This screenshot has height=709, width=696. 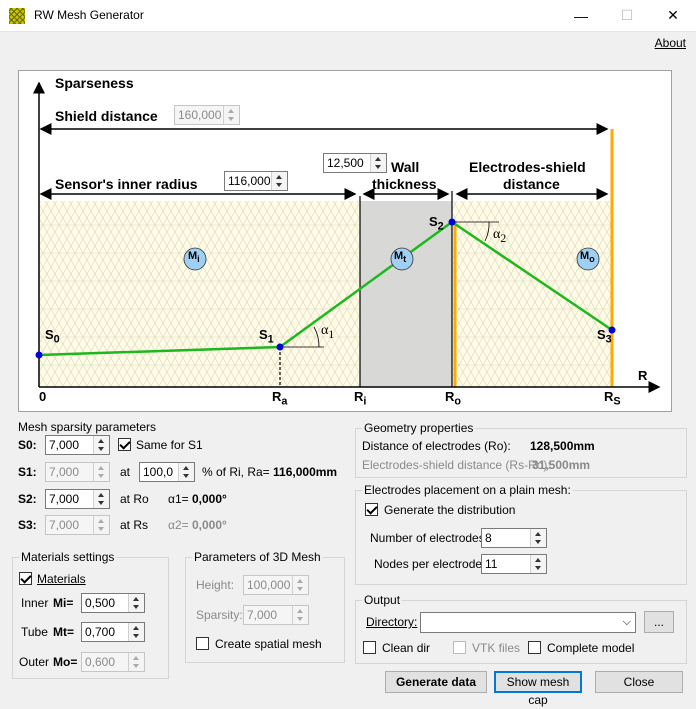 I want to click on ra-readout: % of Ri, Ra= 116,000mm, so click(x=270, y=472).